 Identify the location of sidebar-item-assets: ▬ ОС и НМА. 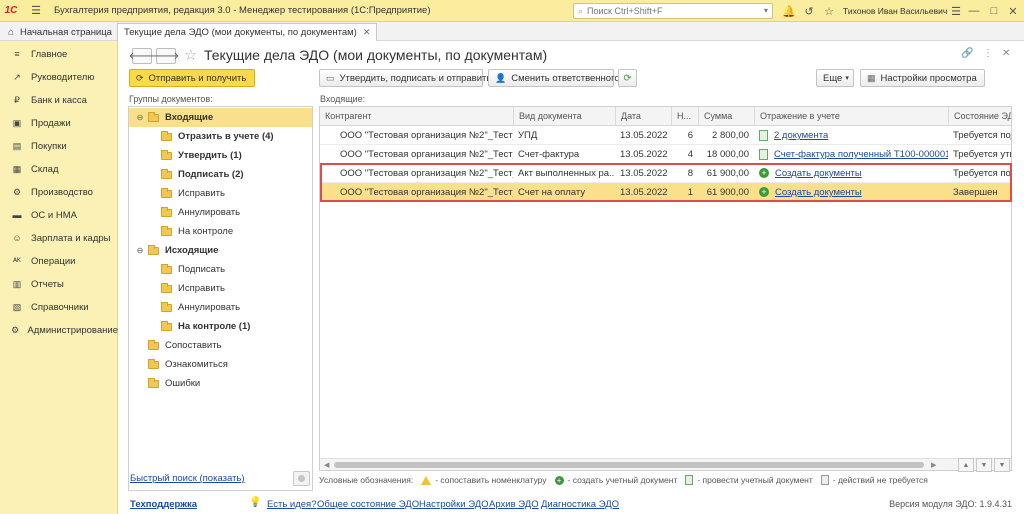
(59, 215).